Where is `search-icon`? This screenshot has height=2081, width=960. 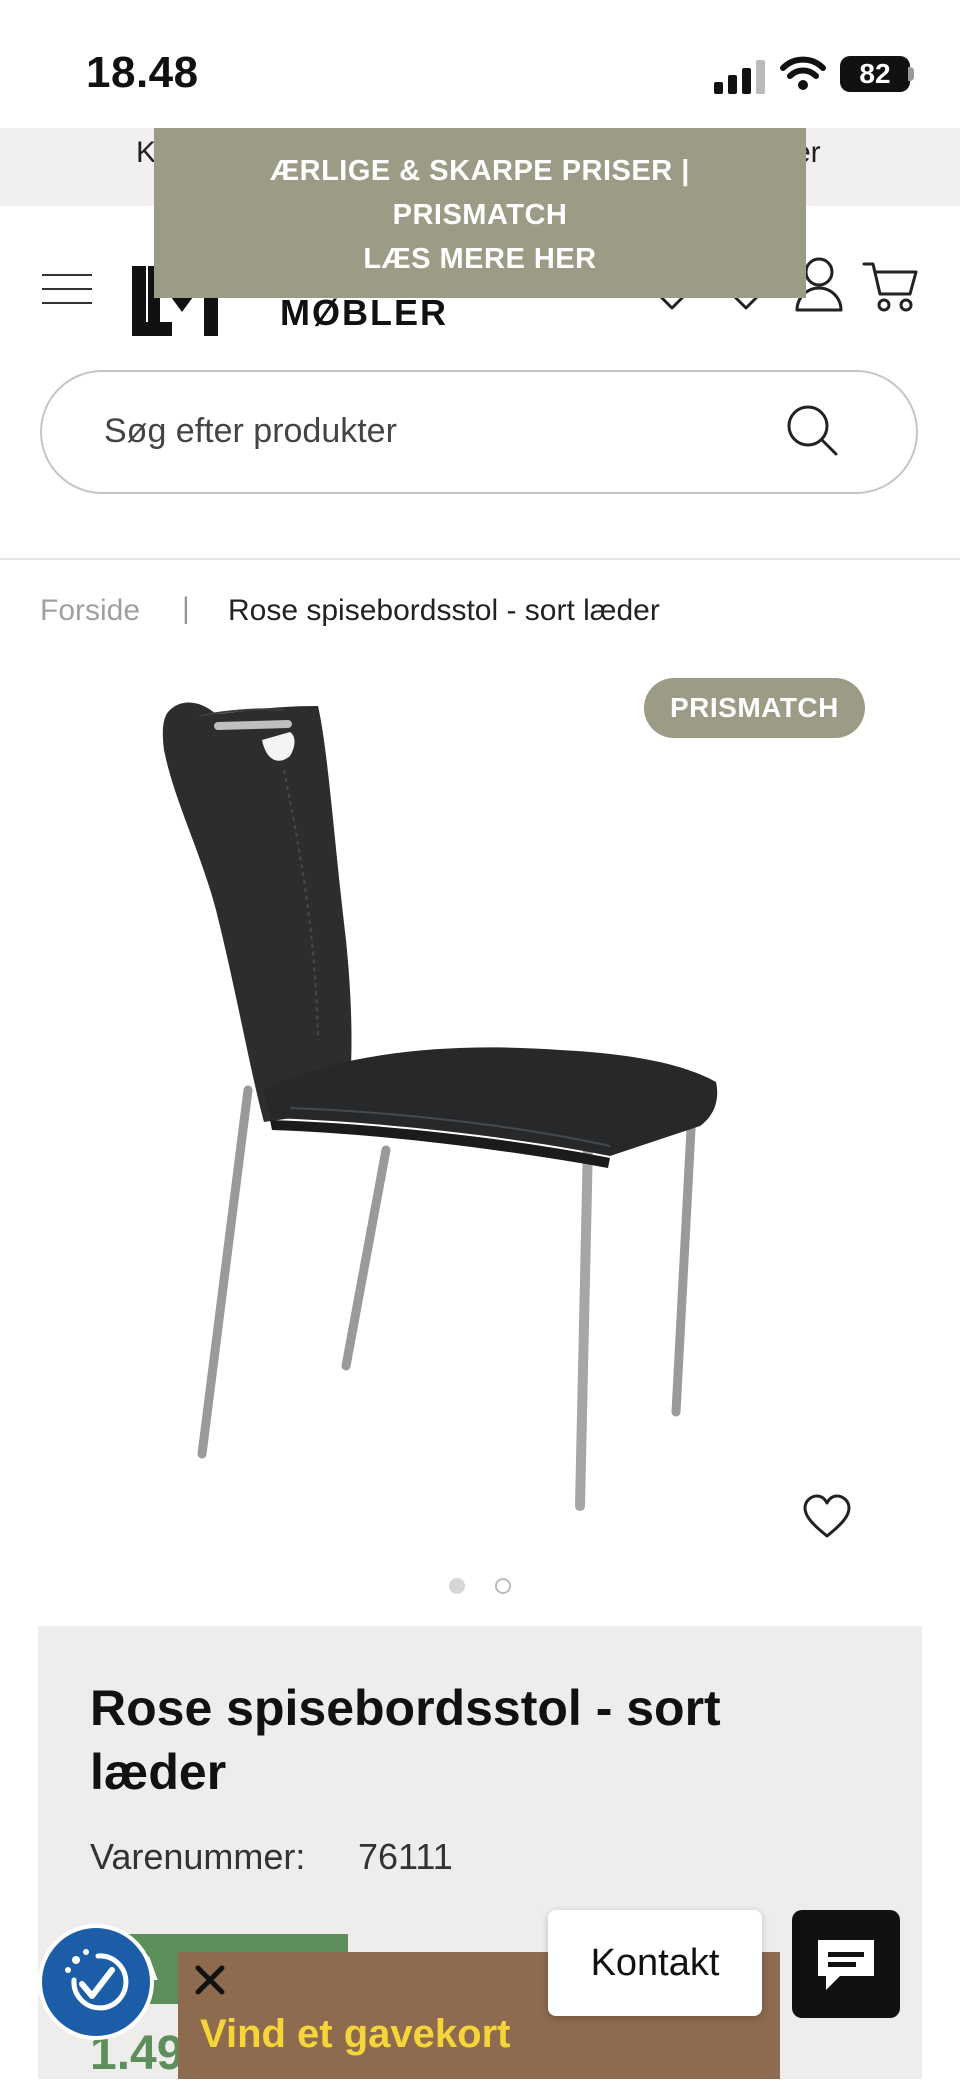
search-icon is located at coordinates (812, 430).